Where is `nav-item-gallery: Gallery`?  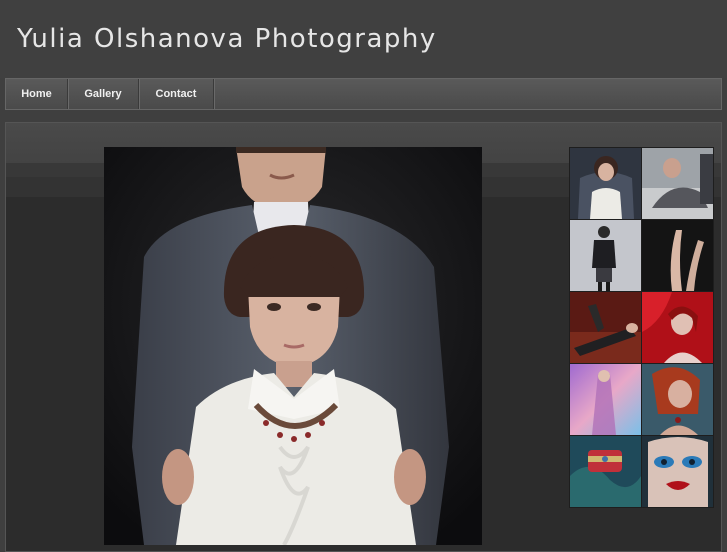 nav-item-gallery: Gallery is located at coordinates (103, 94).